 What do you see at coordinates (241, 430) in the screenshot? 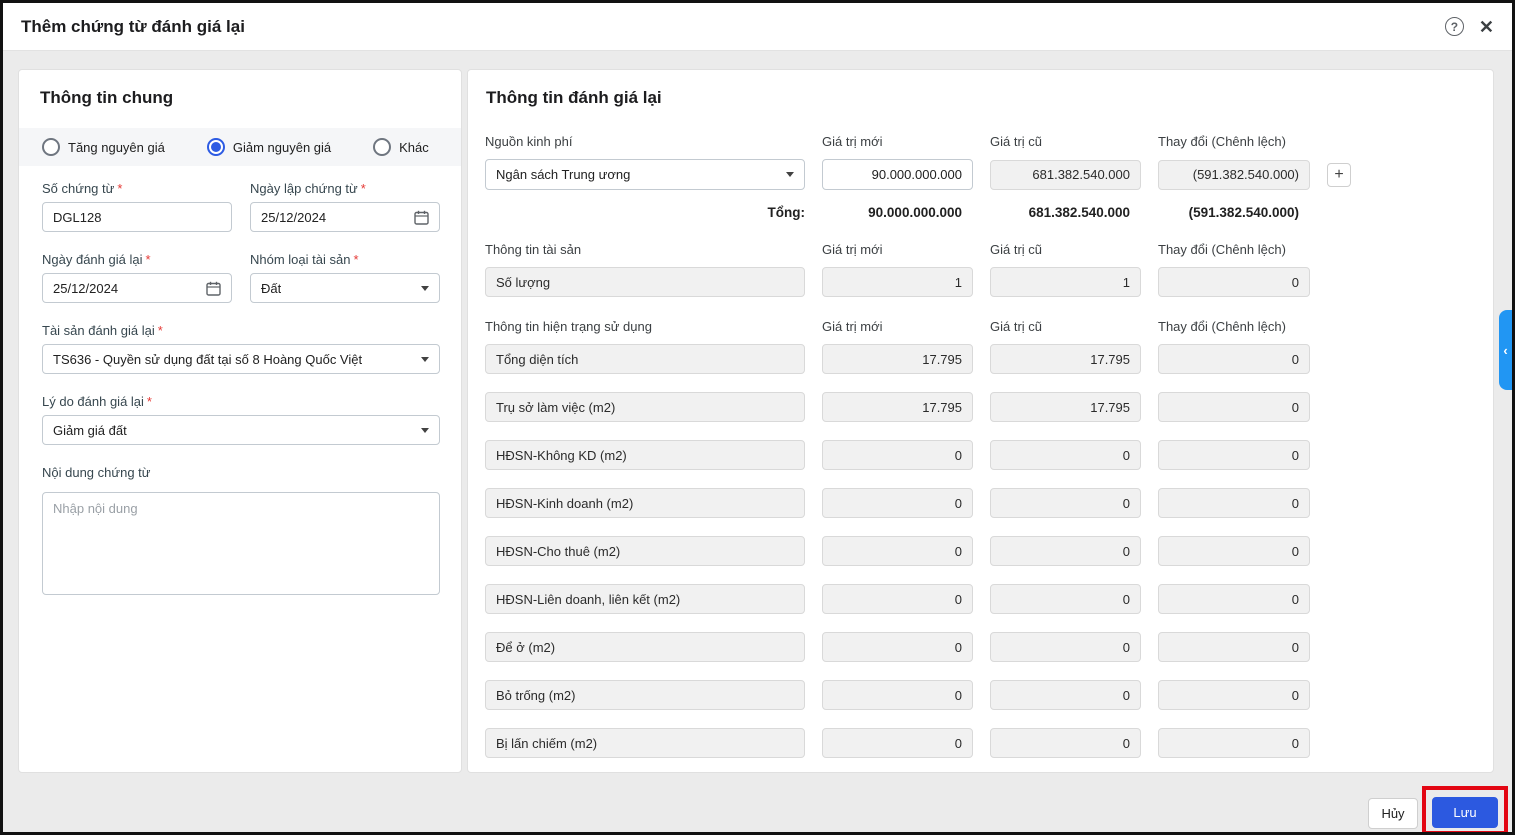
I see `revaluation-reason-select: Giảm giá đất` at bounding box center [241, 430].